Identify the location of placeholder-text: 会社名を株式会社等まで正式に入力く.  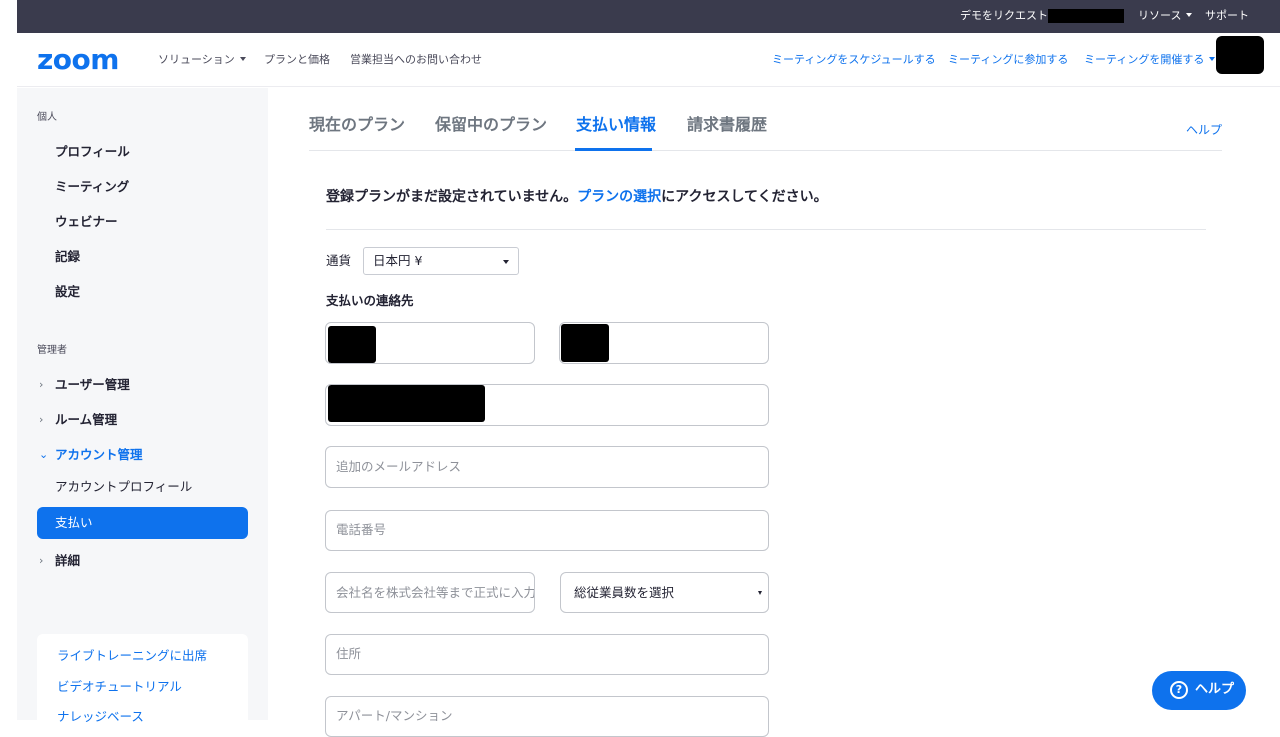
(435, 592).